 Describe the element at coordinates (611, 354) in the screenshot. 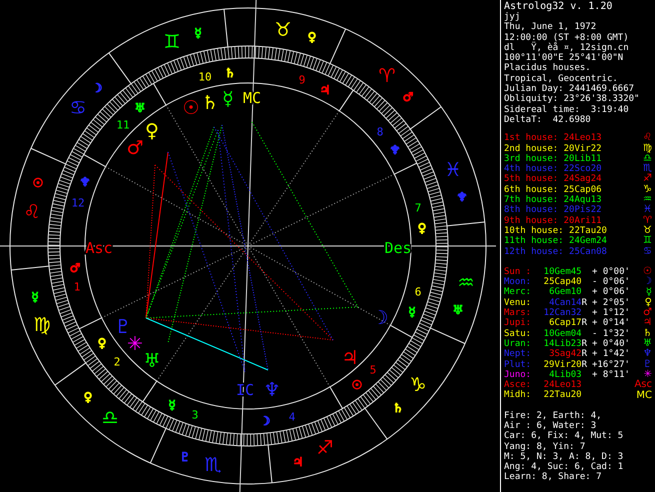

I see `planet-motion: + 1°42'` at that location.